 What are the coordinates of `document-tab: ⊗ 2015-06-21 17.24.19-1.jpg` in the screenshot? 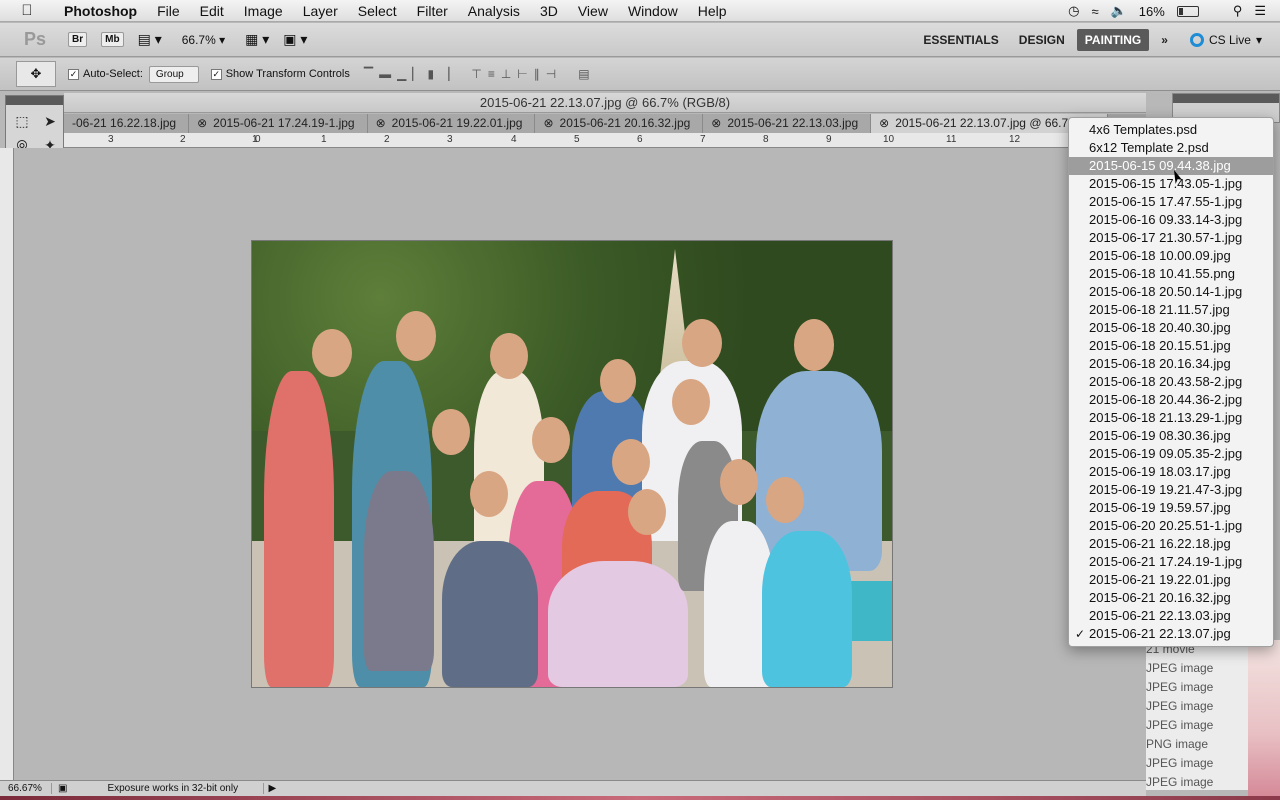 It's located at (278, 123).